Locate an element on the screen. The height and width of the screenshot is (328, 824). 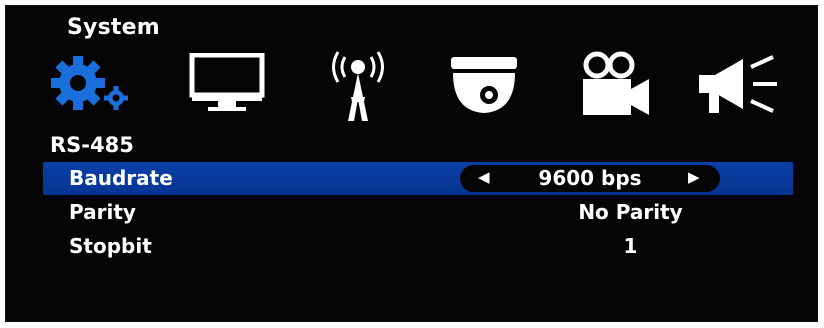
setting-label: Parity is located at coordinates (102, 212).